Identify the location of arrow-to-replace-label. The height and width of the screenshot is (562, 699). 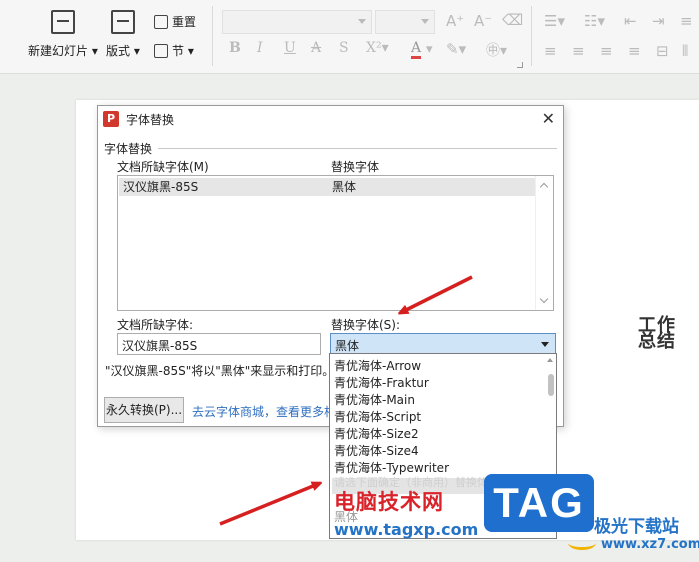
(437, 293).